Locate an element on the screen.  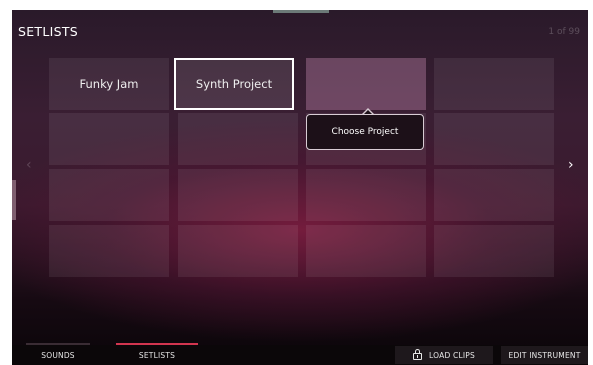
load-clips-button: LOAD CLIPS is located at coordinates (444, 355).